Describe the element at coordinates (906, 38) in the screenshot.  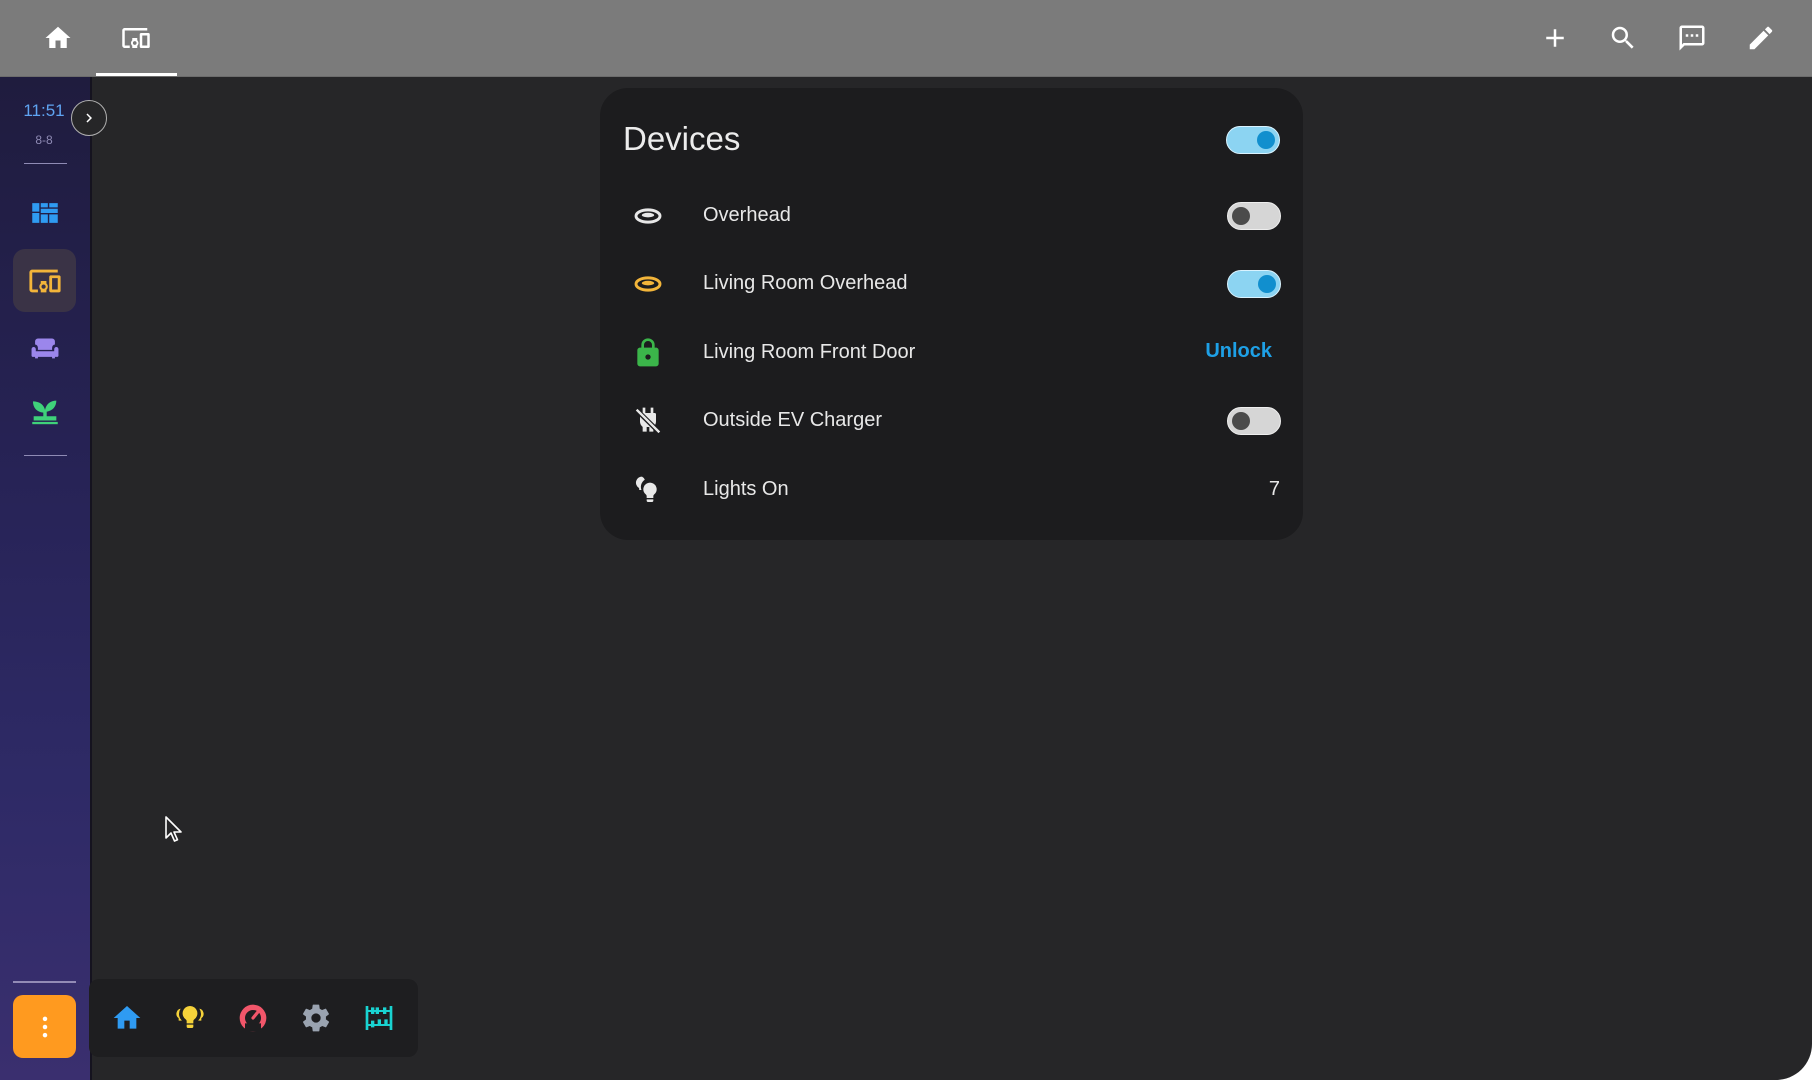
I see `top-app-bar` at that location.